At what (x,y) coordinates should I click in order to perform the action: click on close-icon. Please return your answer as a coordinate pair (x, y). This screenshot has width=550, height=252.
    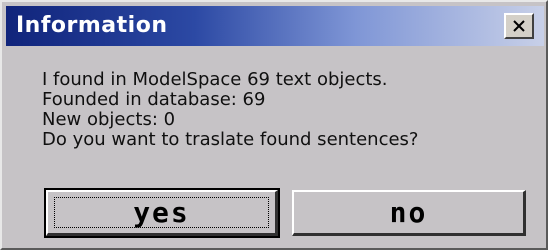
    Looking at the image, I should click on (519, 26).